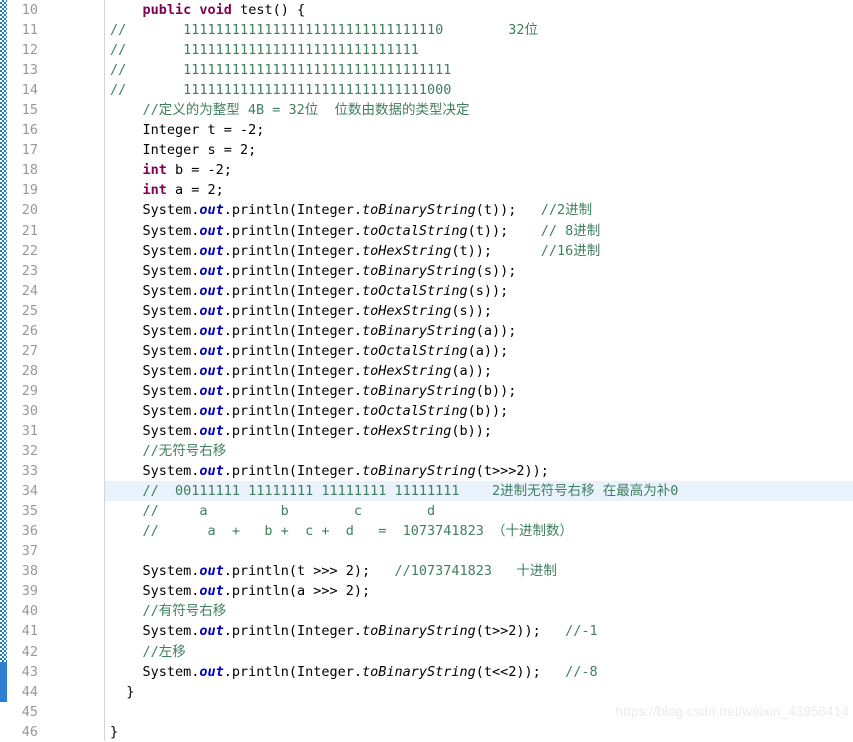 The height and width of the screenshot is (742, 853). What do you see at coordinates (479, 130) in the screenshot?
I see `code-line: Integer t = -2;` at bounding box center [479, 130].